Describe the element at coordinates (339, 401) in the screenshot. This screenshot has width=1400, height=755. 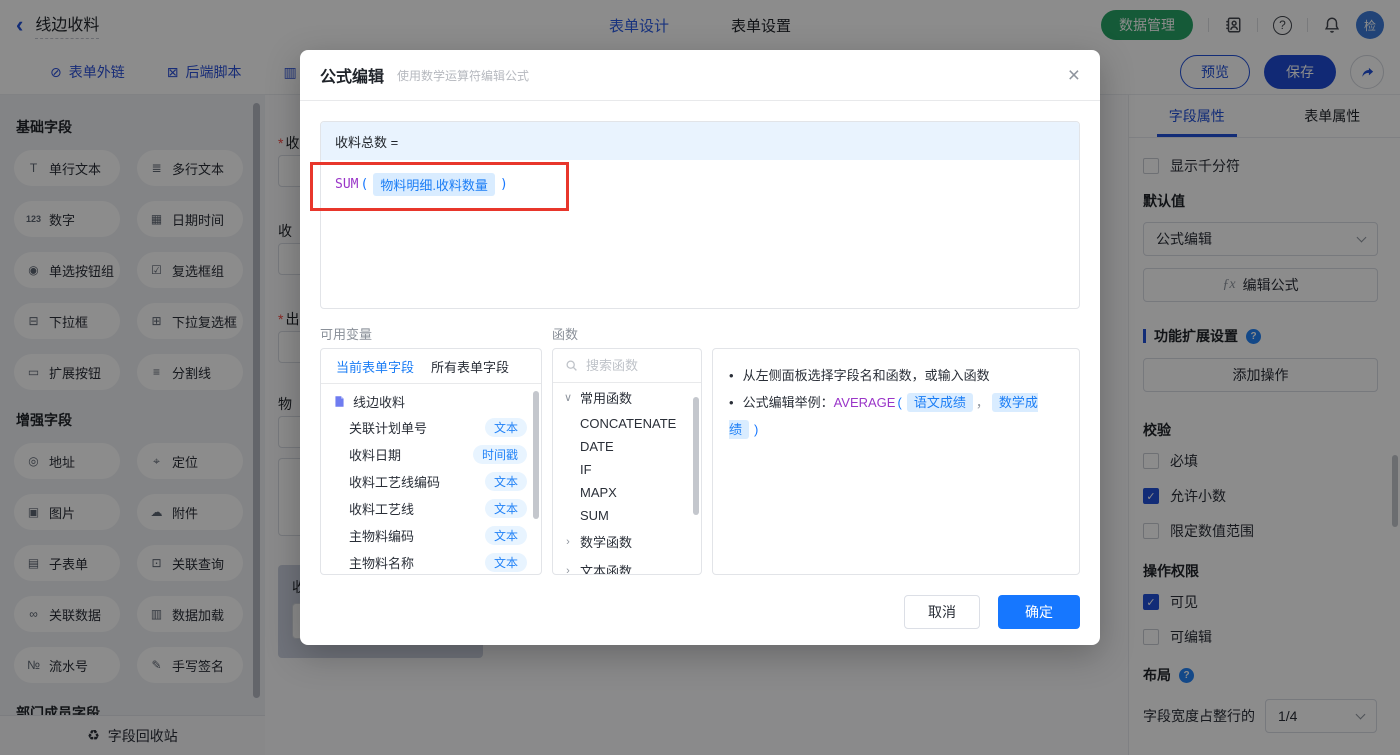
I see `form-file-icon` at that location.